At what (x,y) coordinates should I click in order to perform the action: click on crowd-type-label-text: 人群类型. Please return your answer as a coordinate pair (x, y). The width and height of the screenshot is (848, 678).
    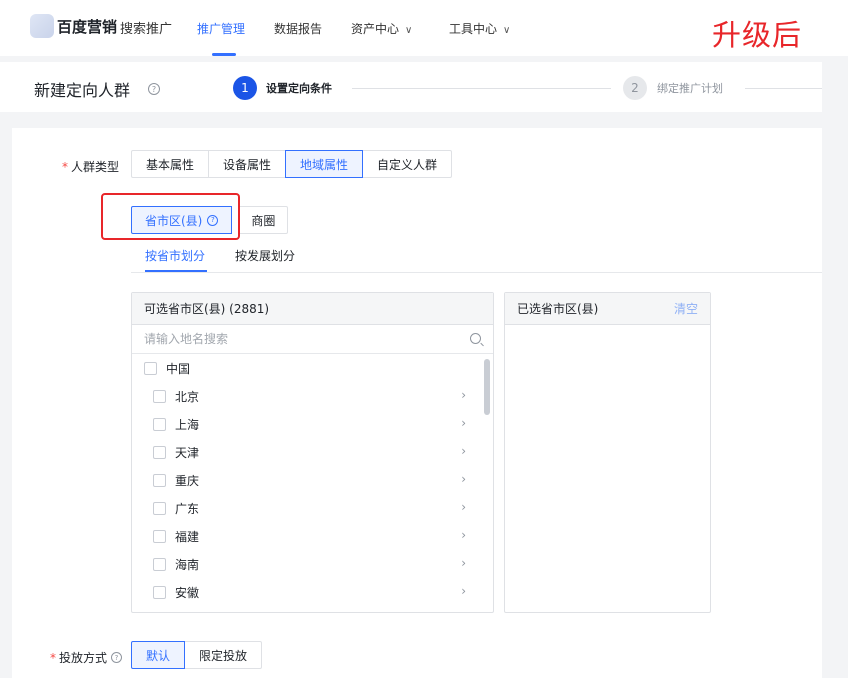
    Looking at the image, I should click on (95, 167).